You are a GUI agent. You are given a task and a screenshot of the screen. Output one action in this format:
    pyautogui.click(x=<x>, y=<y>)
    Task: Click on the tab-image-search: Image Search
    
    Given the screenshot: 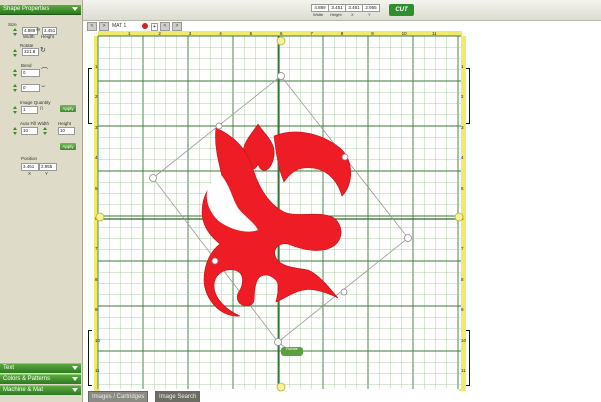 What is the action you would take?
    pyautogui.click(x=178, y=396)
    